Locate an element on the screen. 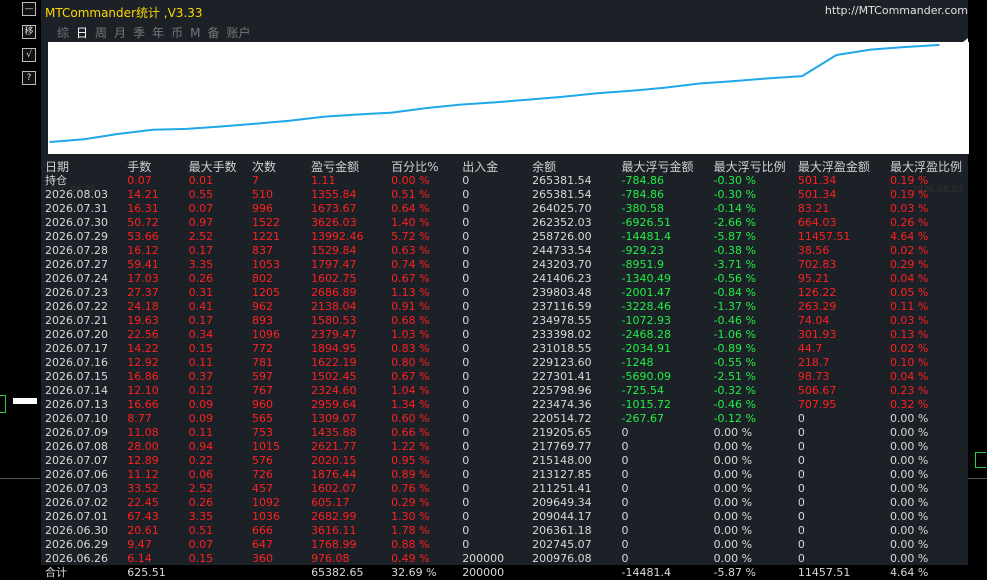  header-cell: 手数 is located at coordinates (157, 166).